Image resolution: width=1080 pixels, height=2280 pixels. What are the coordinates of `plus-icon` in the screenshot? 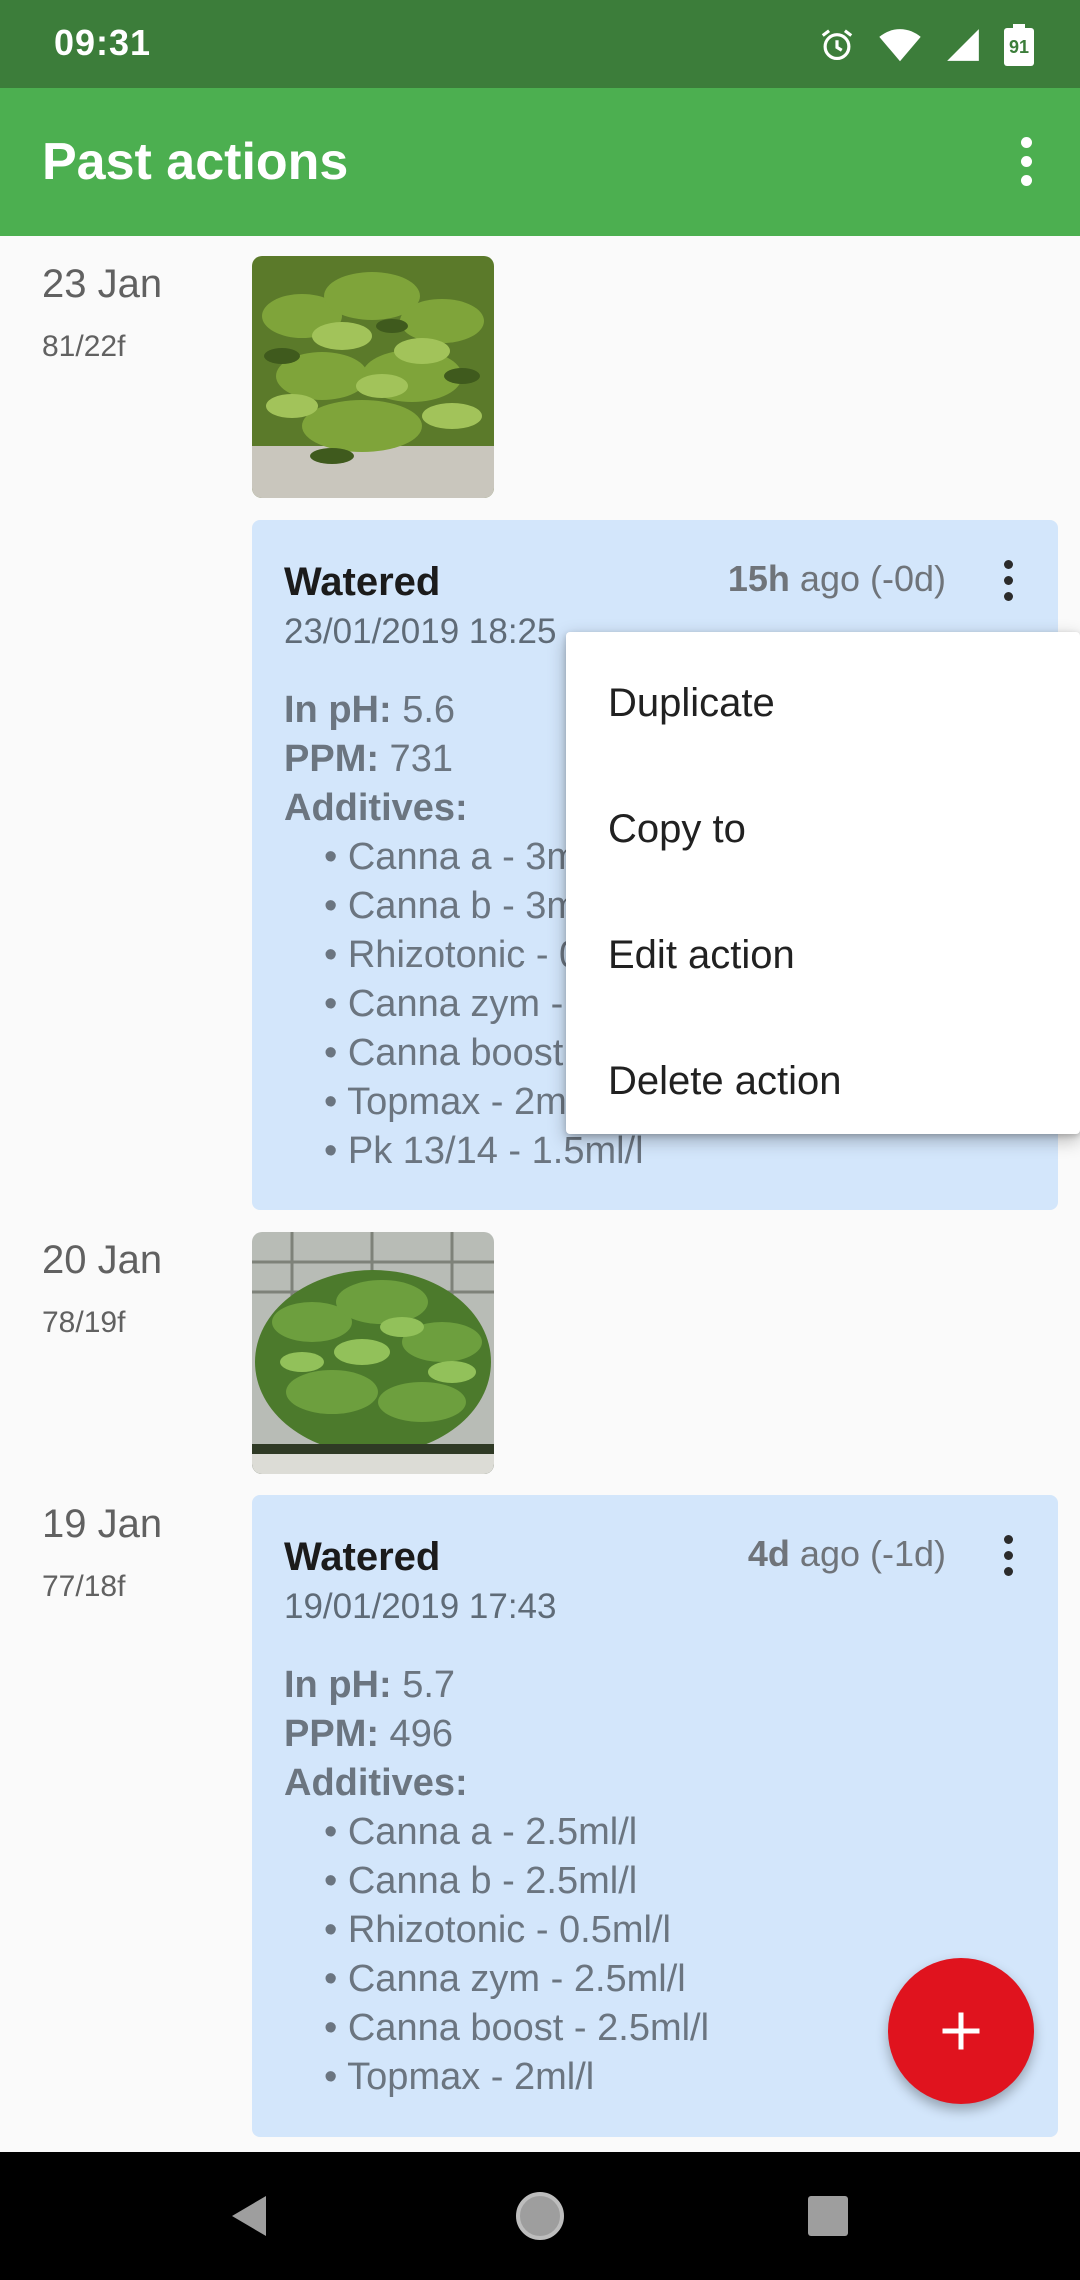 It's located at (961, 2031).